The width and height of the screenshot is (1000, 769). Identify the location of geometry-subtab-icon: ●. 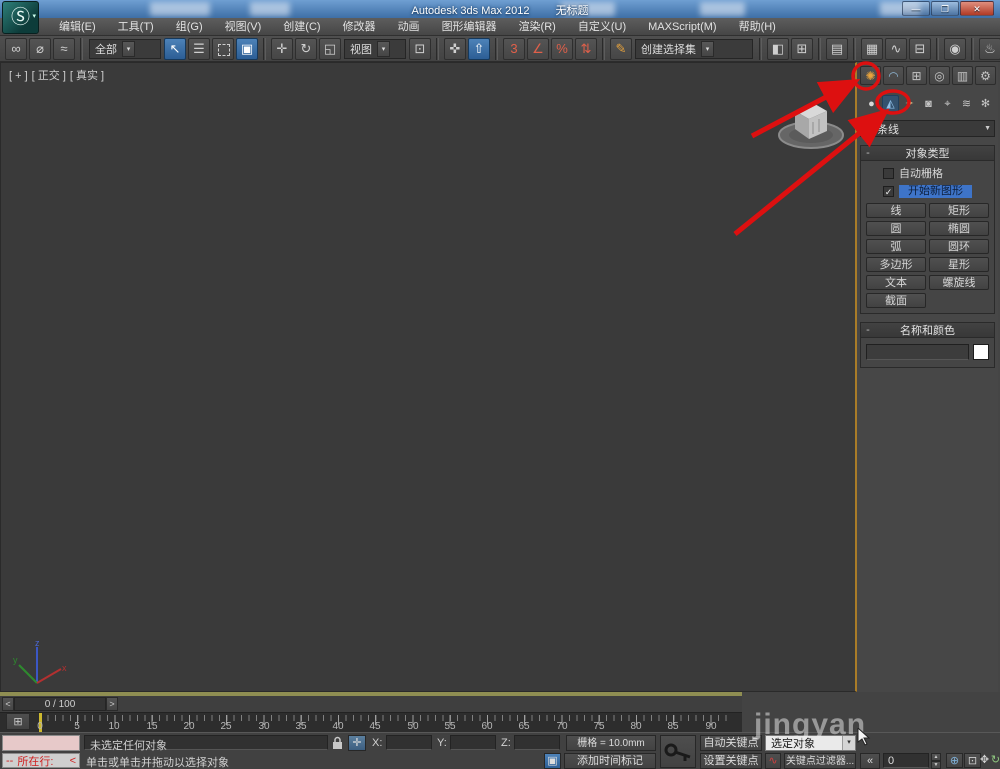
(871, 103).